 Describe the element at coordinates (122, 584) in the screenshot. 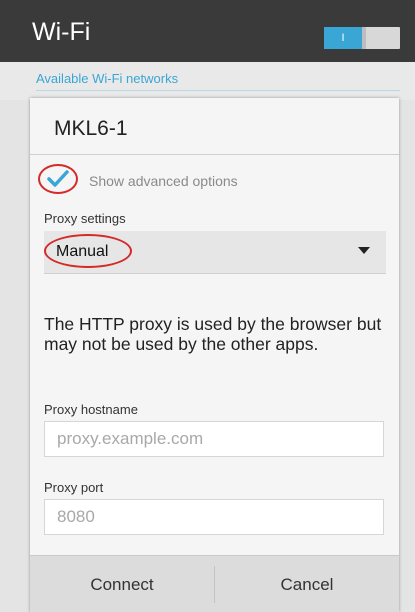

I see `connect-button: Connect` at that location.